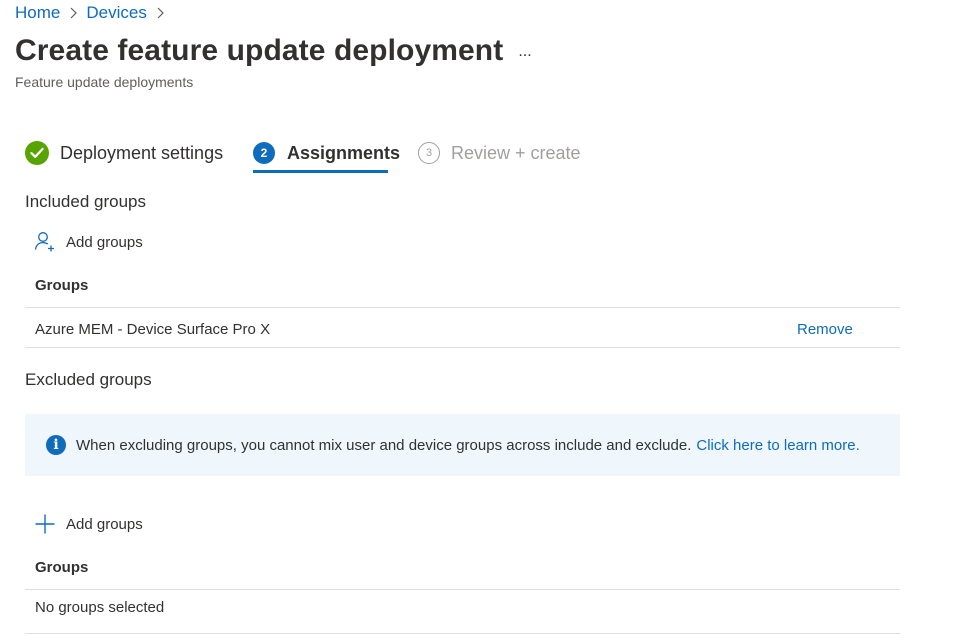 This screenshot has height=643, width=974. What do you see at coordinates (104, 82) in the screenshot?
I see `page-subtitle: Feature update deployments` at bounding box center [104, 82].